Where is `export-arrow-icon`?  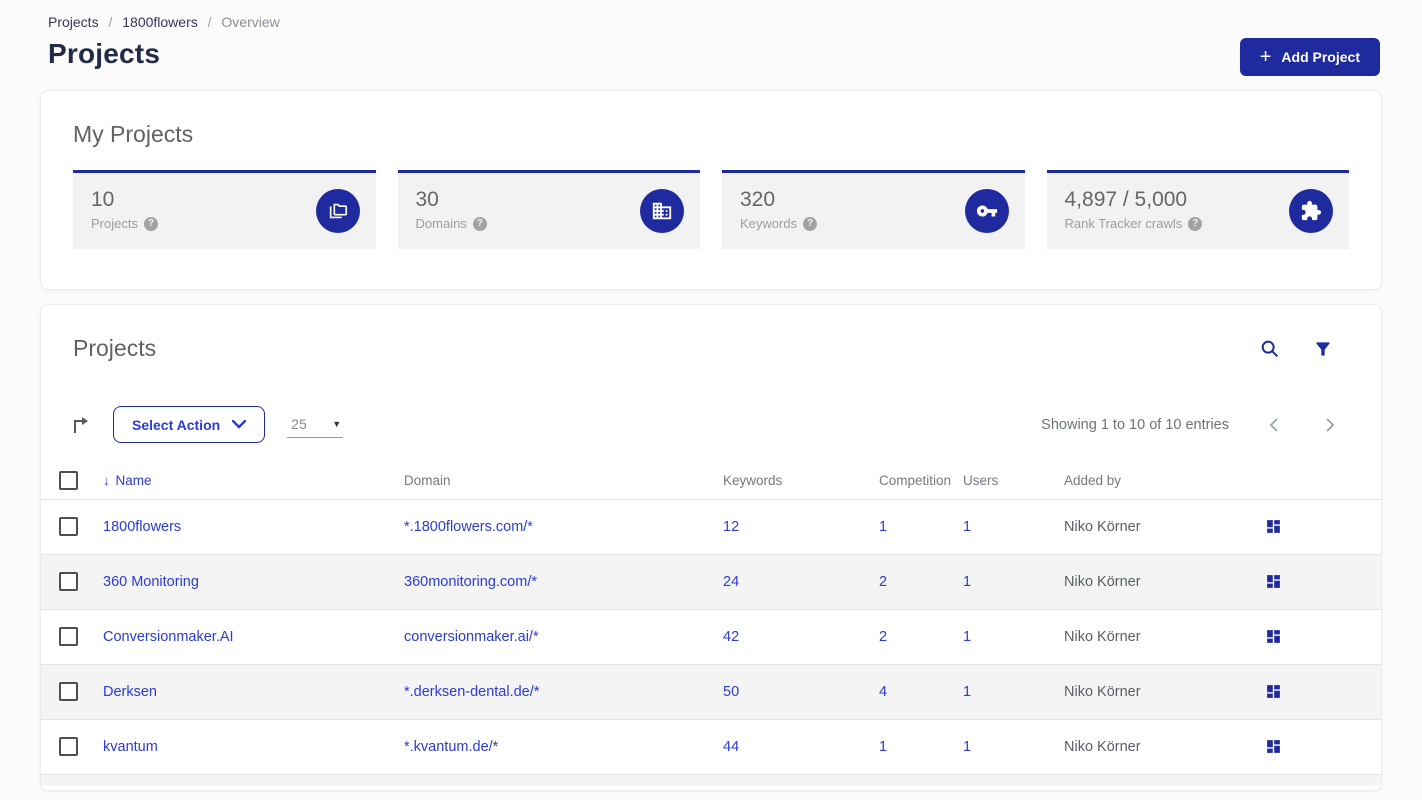
export-arrow-icon is located at coordinates (81, 425).